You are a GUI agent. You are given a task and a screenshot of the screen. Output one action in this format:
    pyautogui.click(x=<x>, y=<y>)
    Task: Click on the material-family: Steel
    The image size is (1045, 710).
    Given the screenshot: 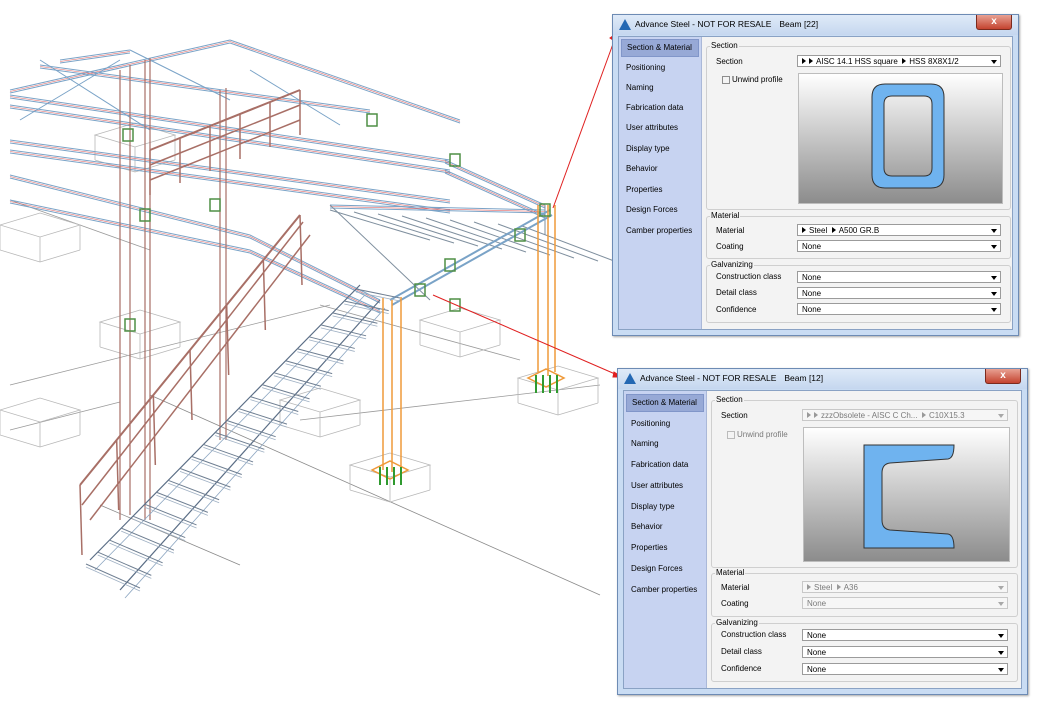 What is the action you would take?
    pyautogui.click(x=818, y=230)
    